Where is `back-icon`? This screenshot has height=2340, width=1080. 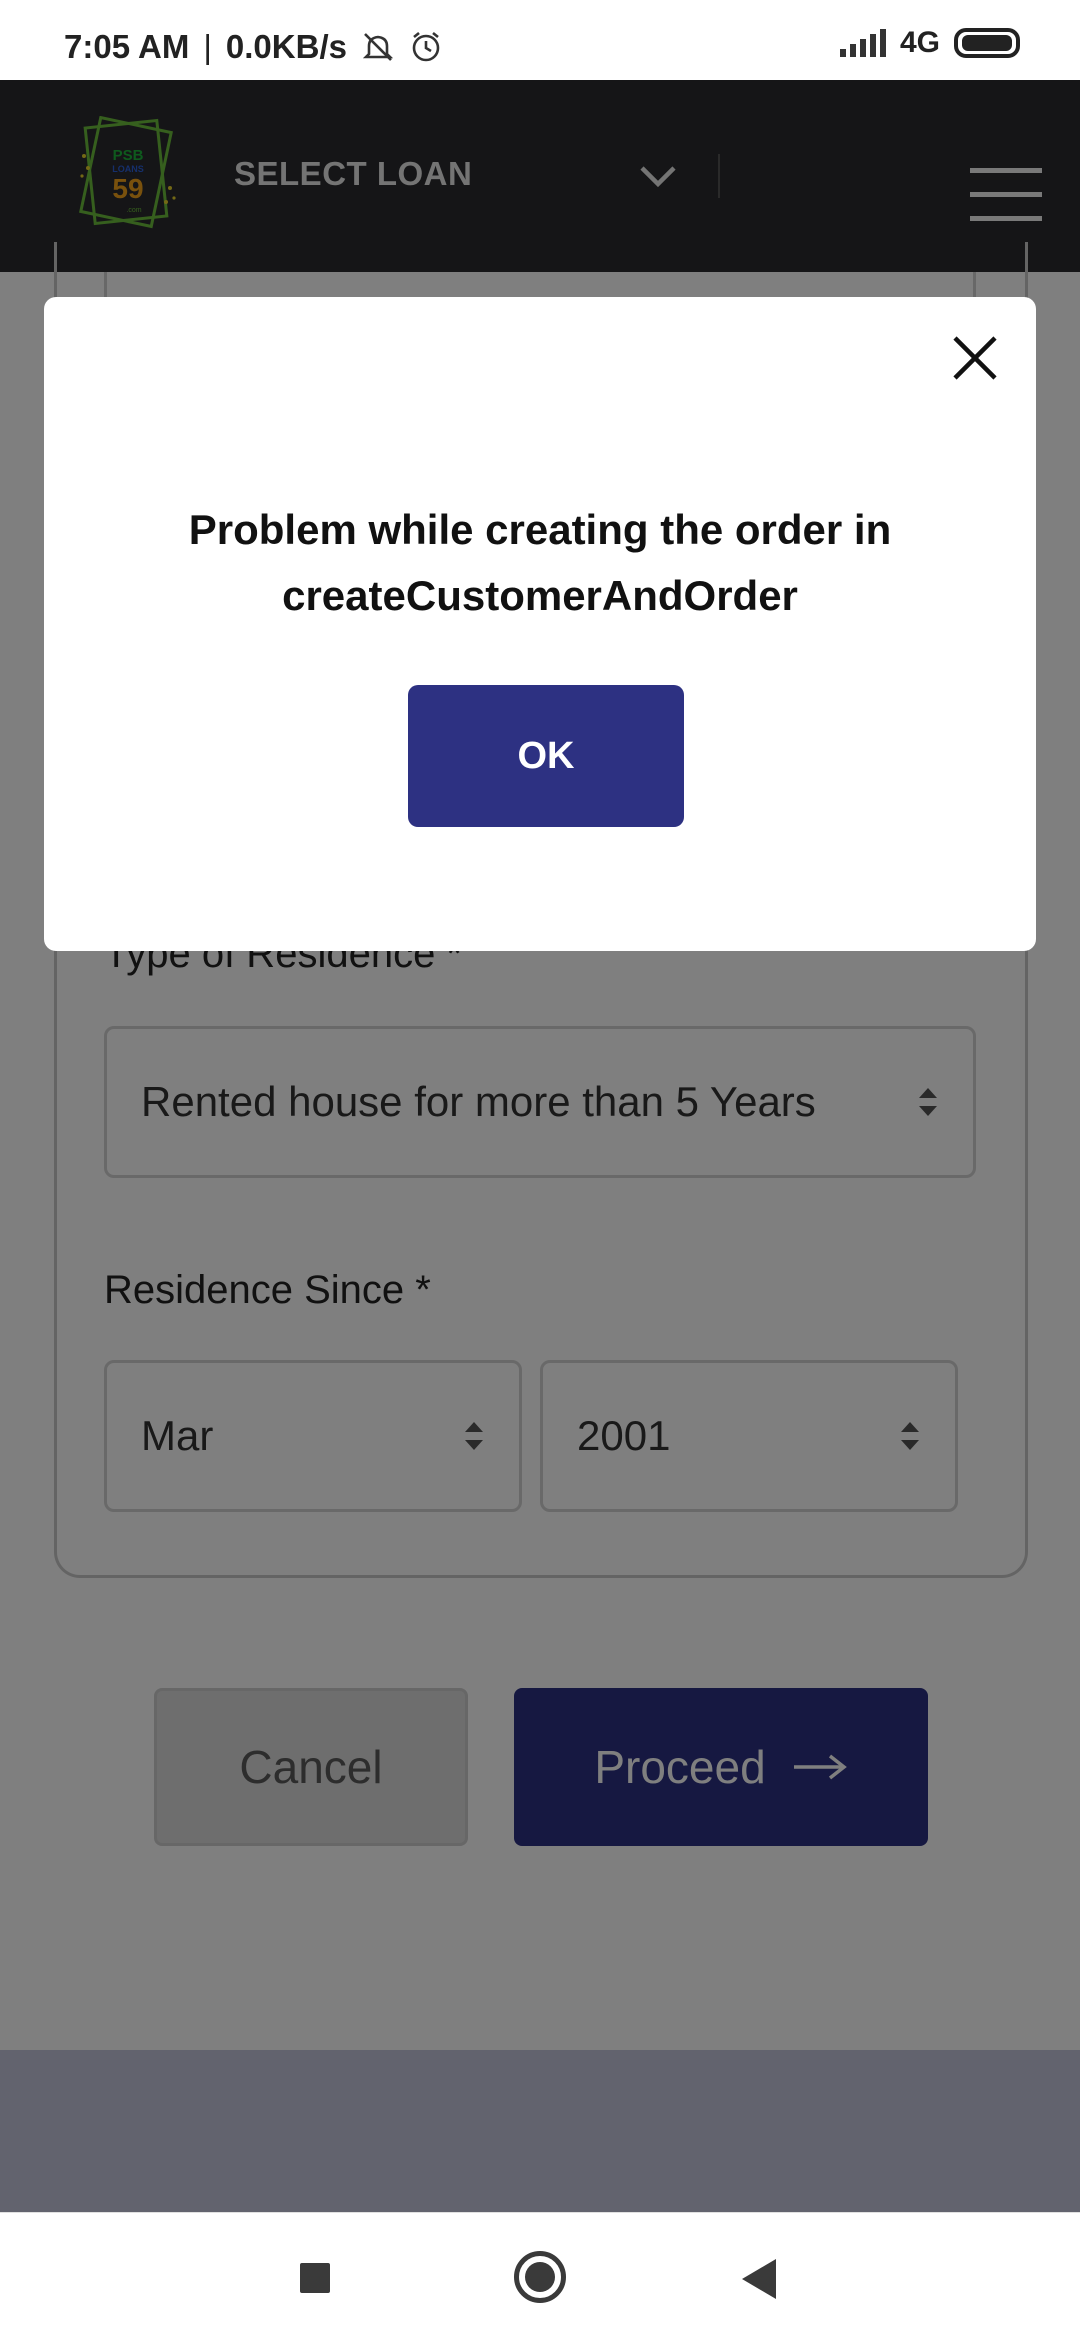
back-icon is located at coordinates (759, 2279).